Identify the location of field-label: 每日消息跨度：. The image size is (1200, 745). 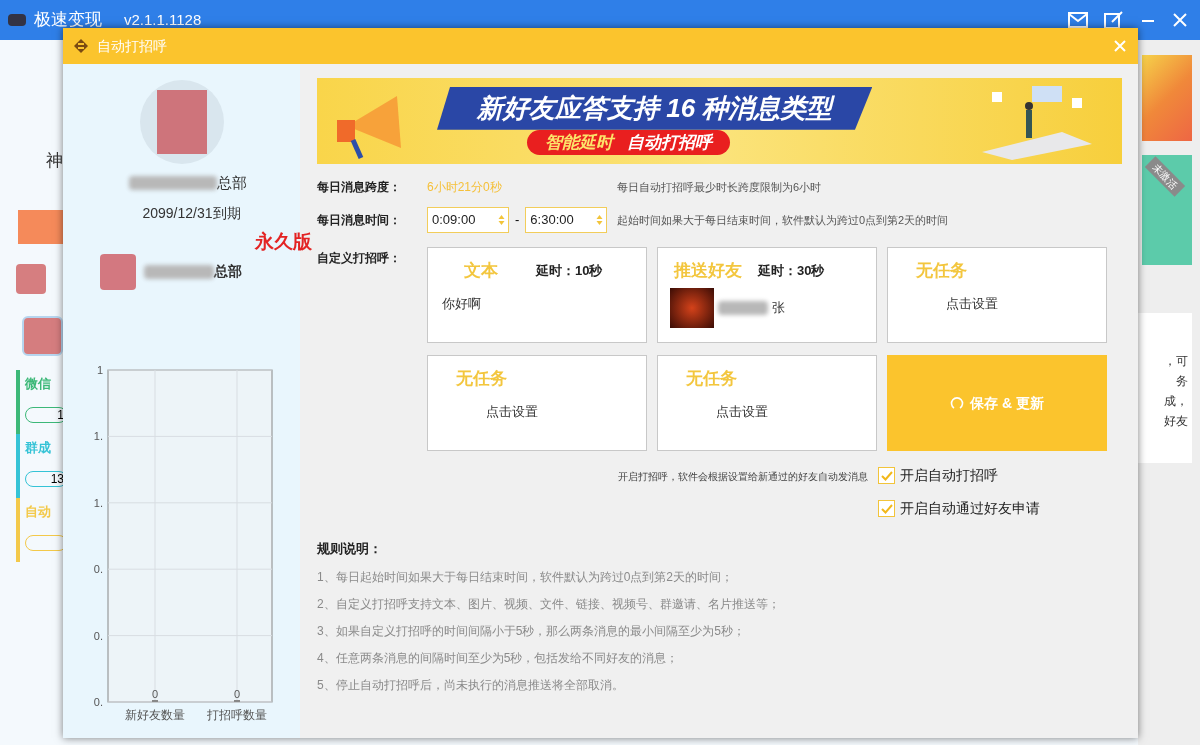
(359, 187).